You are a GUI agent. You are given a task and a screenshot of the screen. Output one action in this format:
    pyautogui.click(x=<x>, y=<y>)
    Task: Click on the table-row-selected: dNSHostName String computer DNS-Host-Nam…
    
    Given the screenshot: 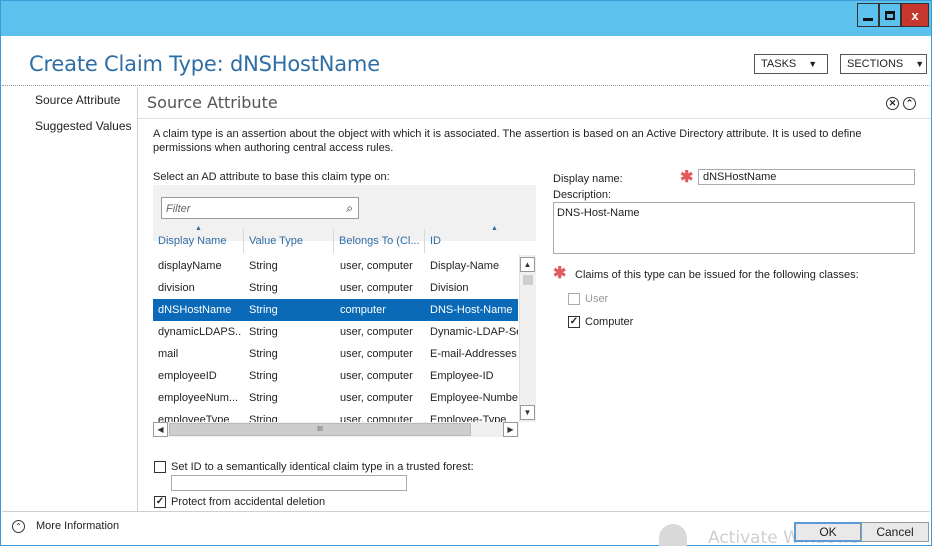 What is the action you would take?
    pyautogui.click(x=335, y=310)
    